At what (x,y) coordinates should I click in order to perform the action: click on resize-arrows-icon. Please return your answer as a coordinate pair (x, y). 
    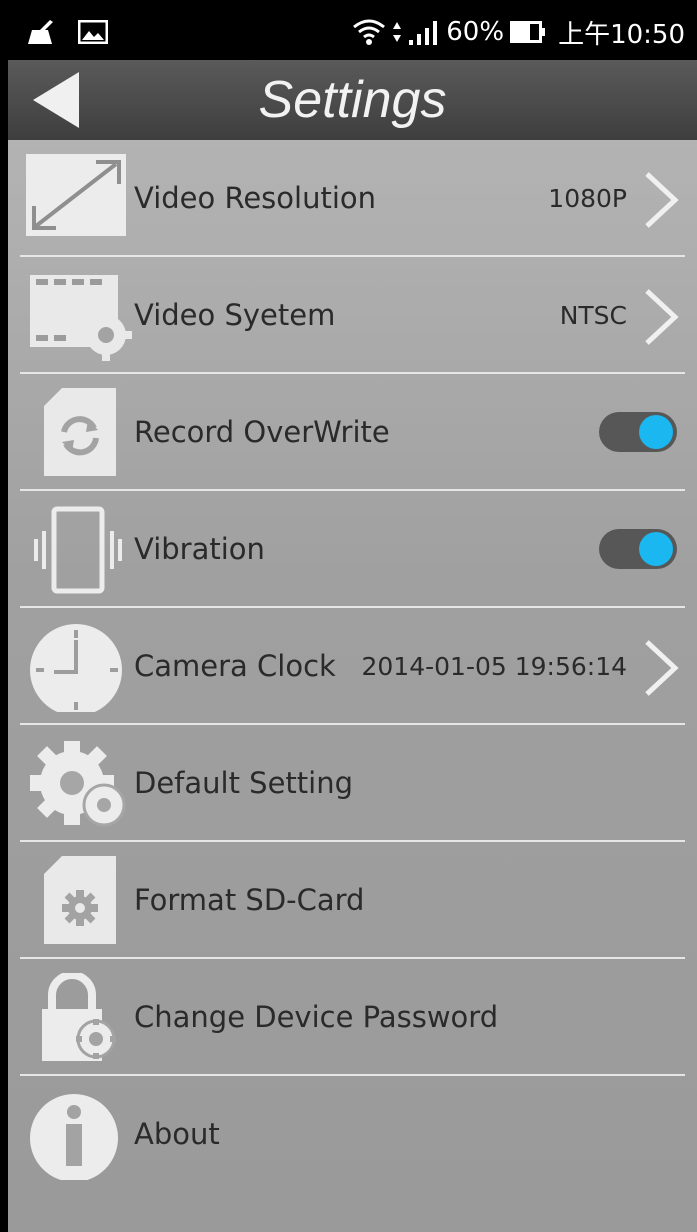
    Looking at the image, I should click on (79, 199).